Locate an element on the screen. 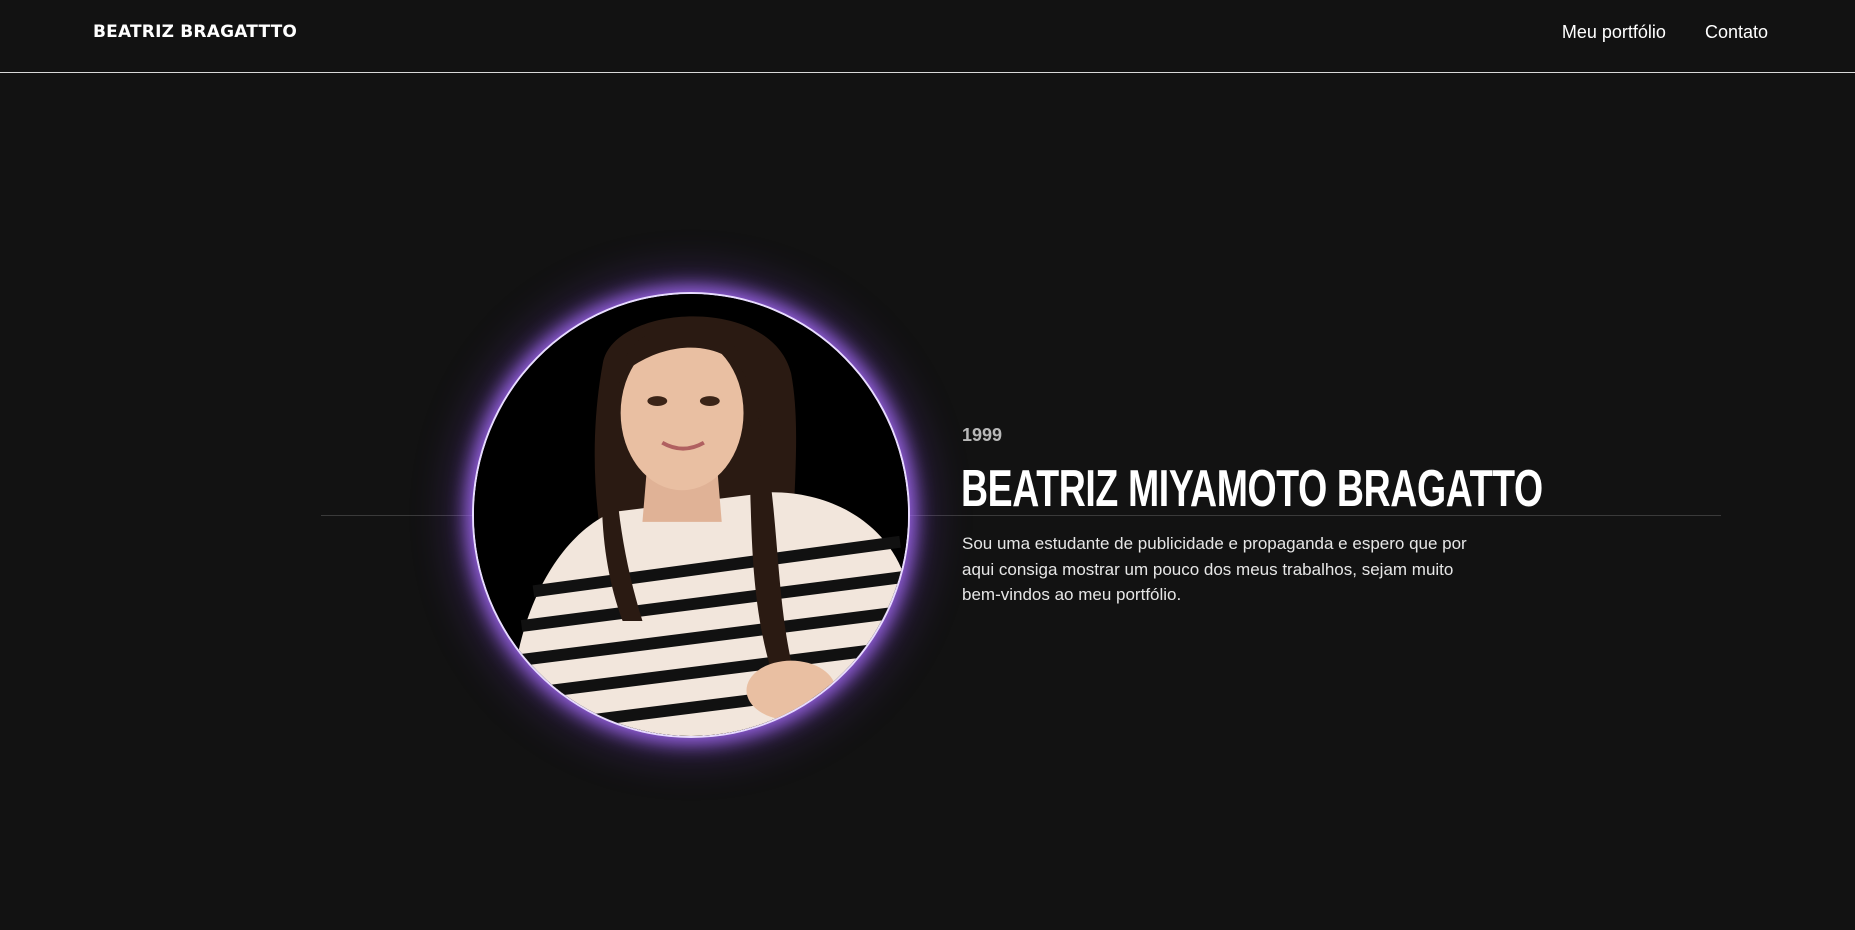  portrait-photo-icon is located at coordinates (691, 515).